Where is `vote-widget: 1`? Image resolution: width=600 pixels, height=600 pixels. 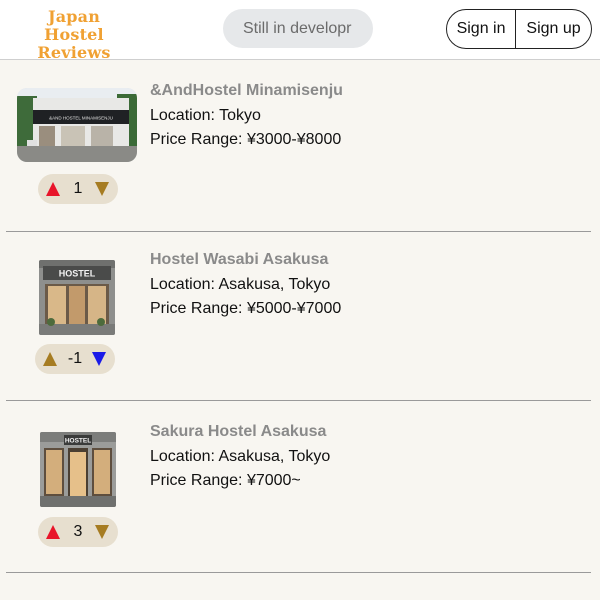
vote-widget: 1 is located at coordinates (78, 189).